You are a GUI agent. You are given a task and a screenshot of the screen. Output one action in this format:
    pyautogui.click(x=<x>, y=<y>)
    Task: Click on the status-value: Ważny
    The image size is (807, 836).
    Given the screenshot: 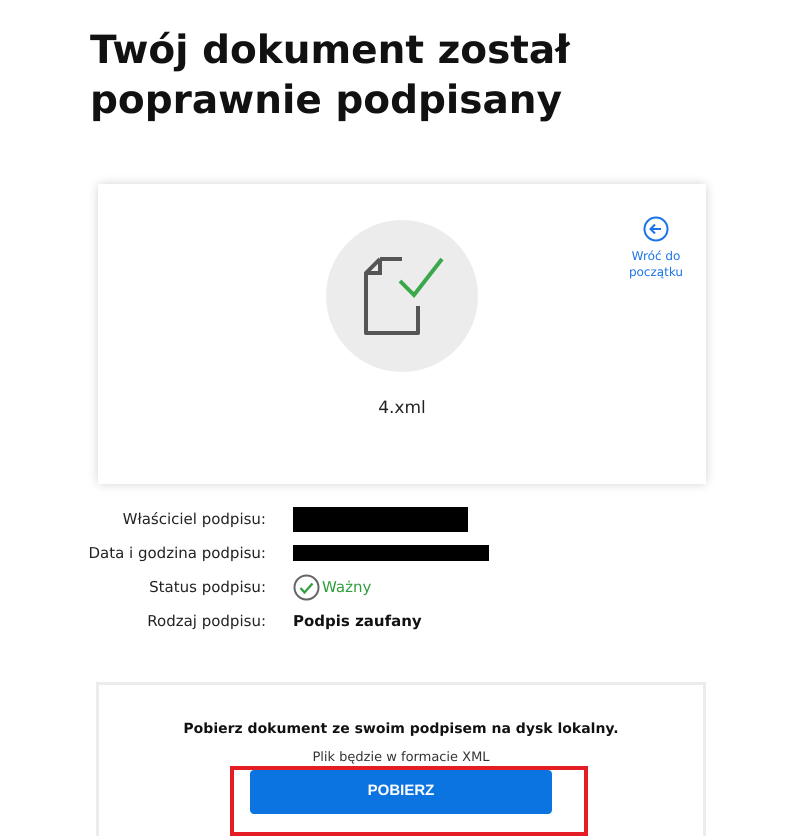 What is the action you would take?
    pyautogui.click(x=347, y=587)
    